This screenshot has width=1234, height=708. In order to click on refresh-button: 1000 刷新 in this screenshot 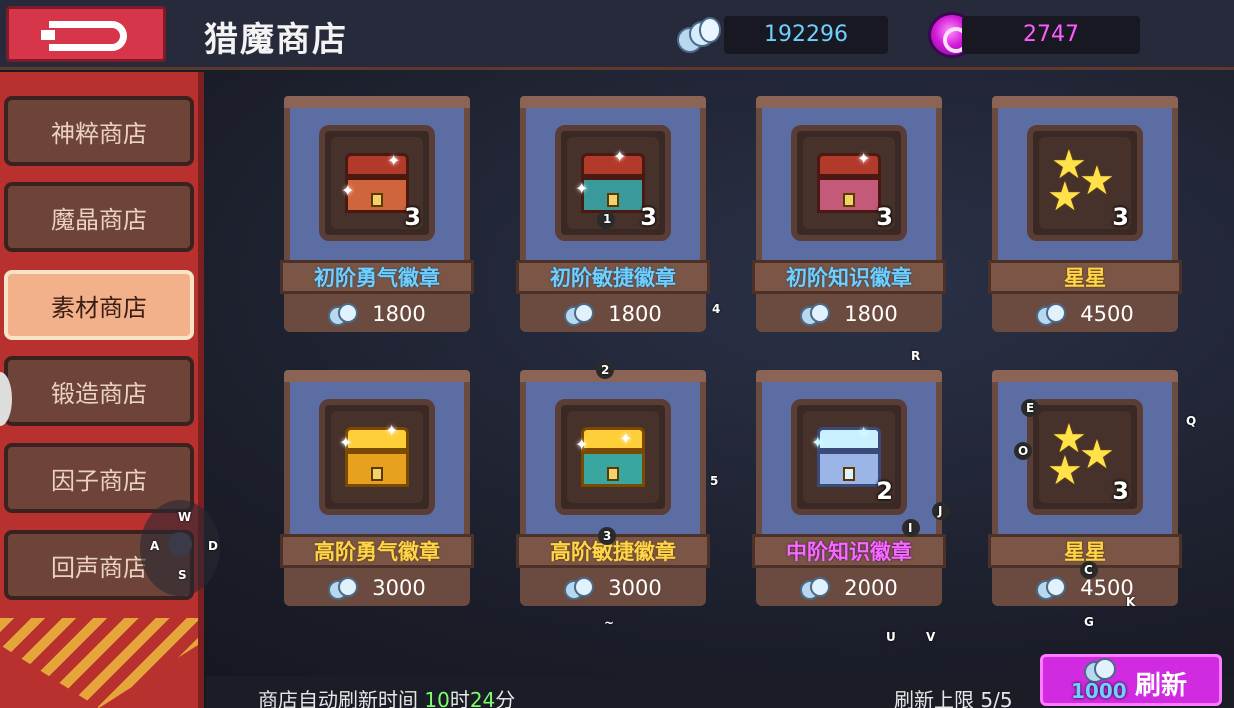, I will do `click(1131, 680)`.